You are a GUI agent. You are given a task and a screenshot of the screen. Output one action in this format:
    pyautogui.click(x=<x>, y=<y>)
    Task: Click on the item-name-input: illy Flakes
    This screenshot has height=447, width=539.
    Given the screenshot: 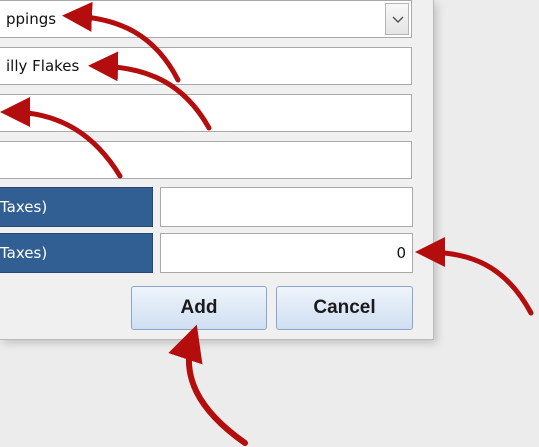 What is the action you would take?
    pyautogui.click(x=206, y=66)
    